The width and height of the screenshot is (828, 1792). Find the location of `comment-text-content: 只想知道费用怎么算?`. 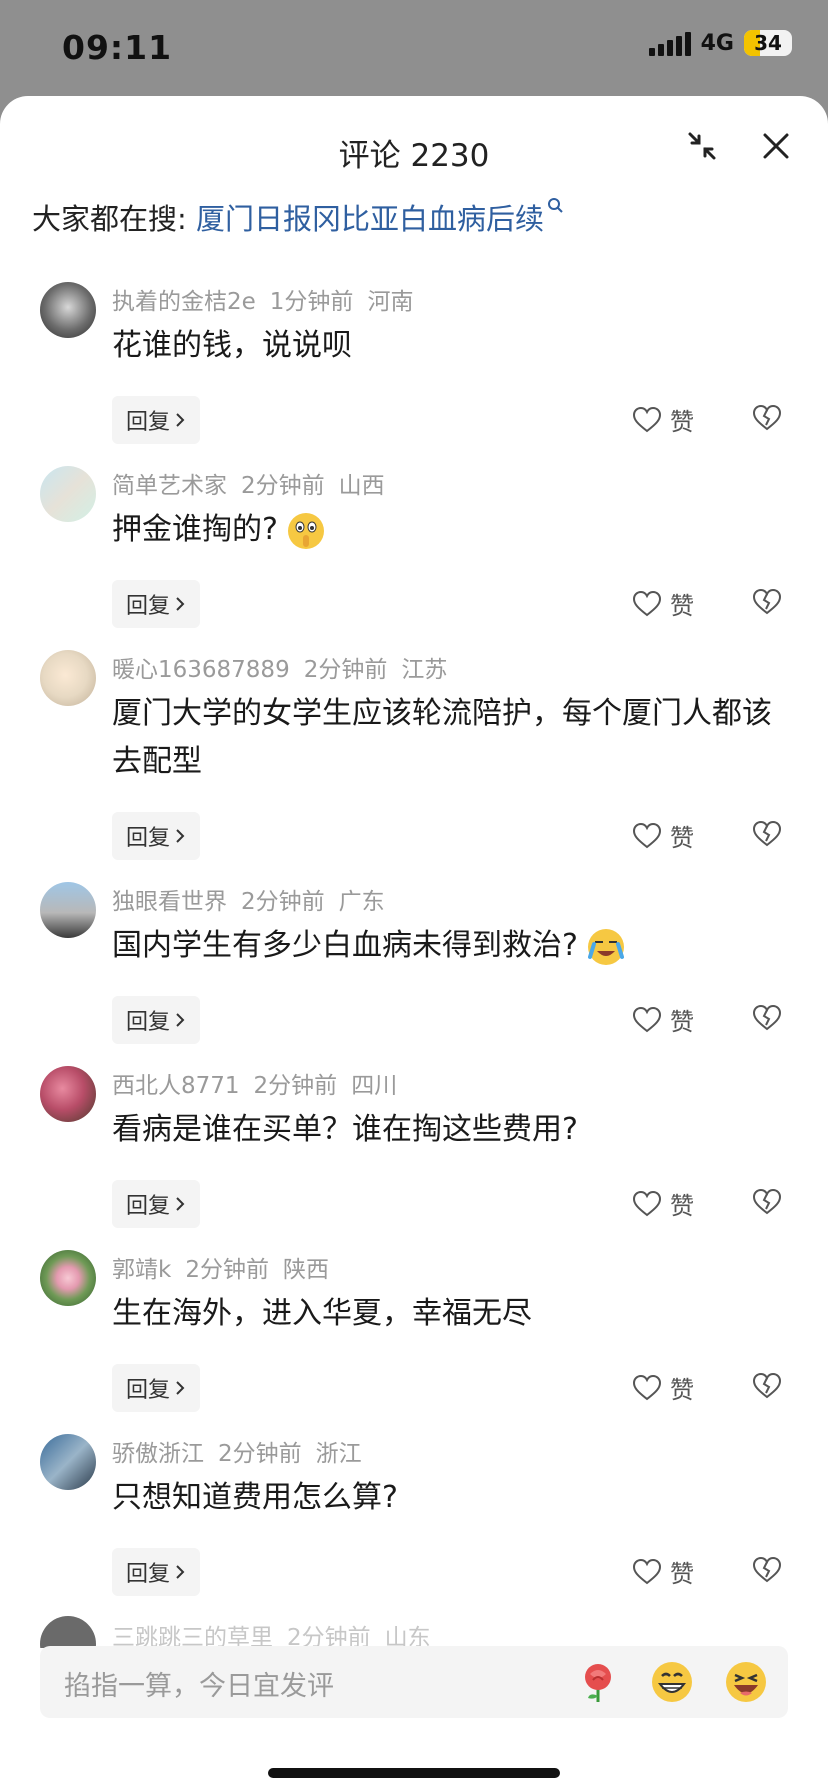

comment-text-content: 只想知道费用怎么算? is located at coordinates (255, 1497).